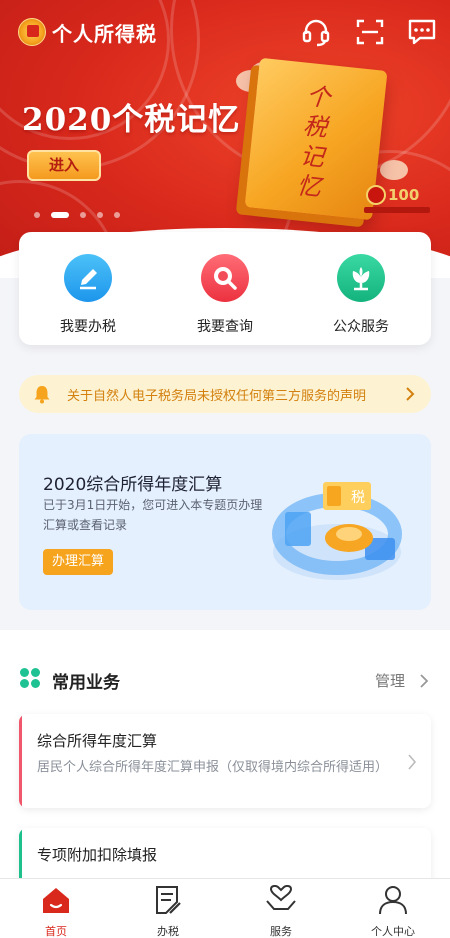  What do you see at coordinates (42, 395) in the screenshot?
I see `bell-icon` at bounding box center [42, 395].